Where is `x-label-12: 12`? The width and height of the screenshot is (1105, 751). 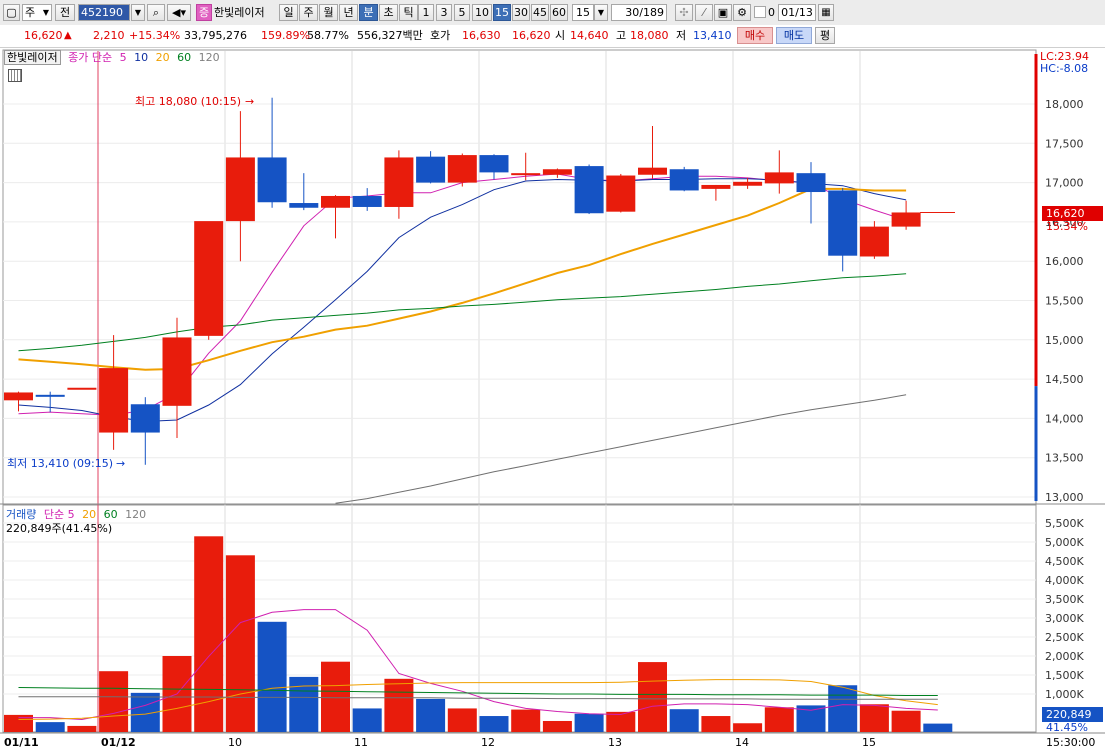 x-label-12: 12 is located at coordinates (488, 742).